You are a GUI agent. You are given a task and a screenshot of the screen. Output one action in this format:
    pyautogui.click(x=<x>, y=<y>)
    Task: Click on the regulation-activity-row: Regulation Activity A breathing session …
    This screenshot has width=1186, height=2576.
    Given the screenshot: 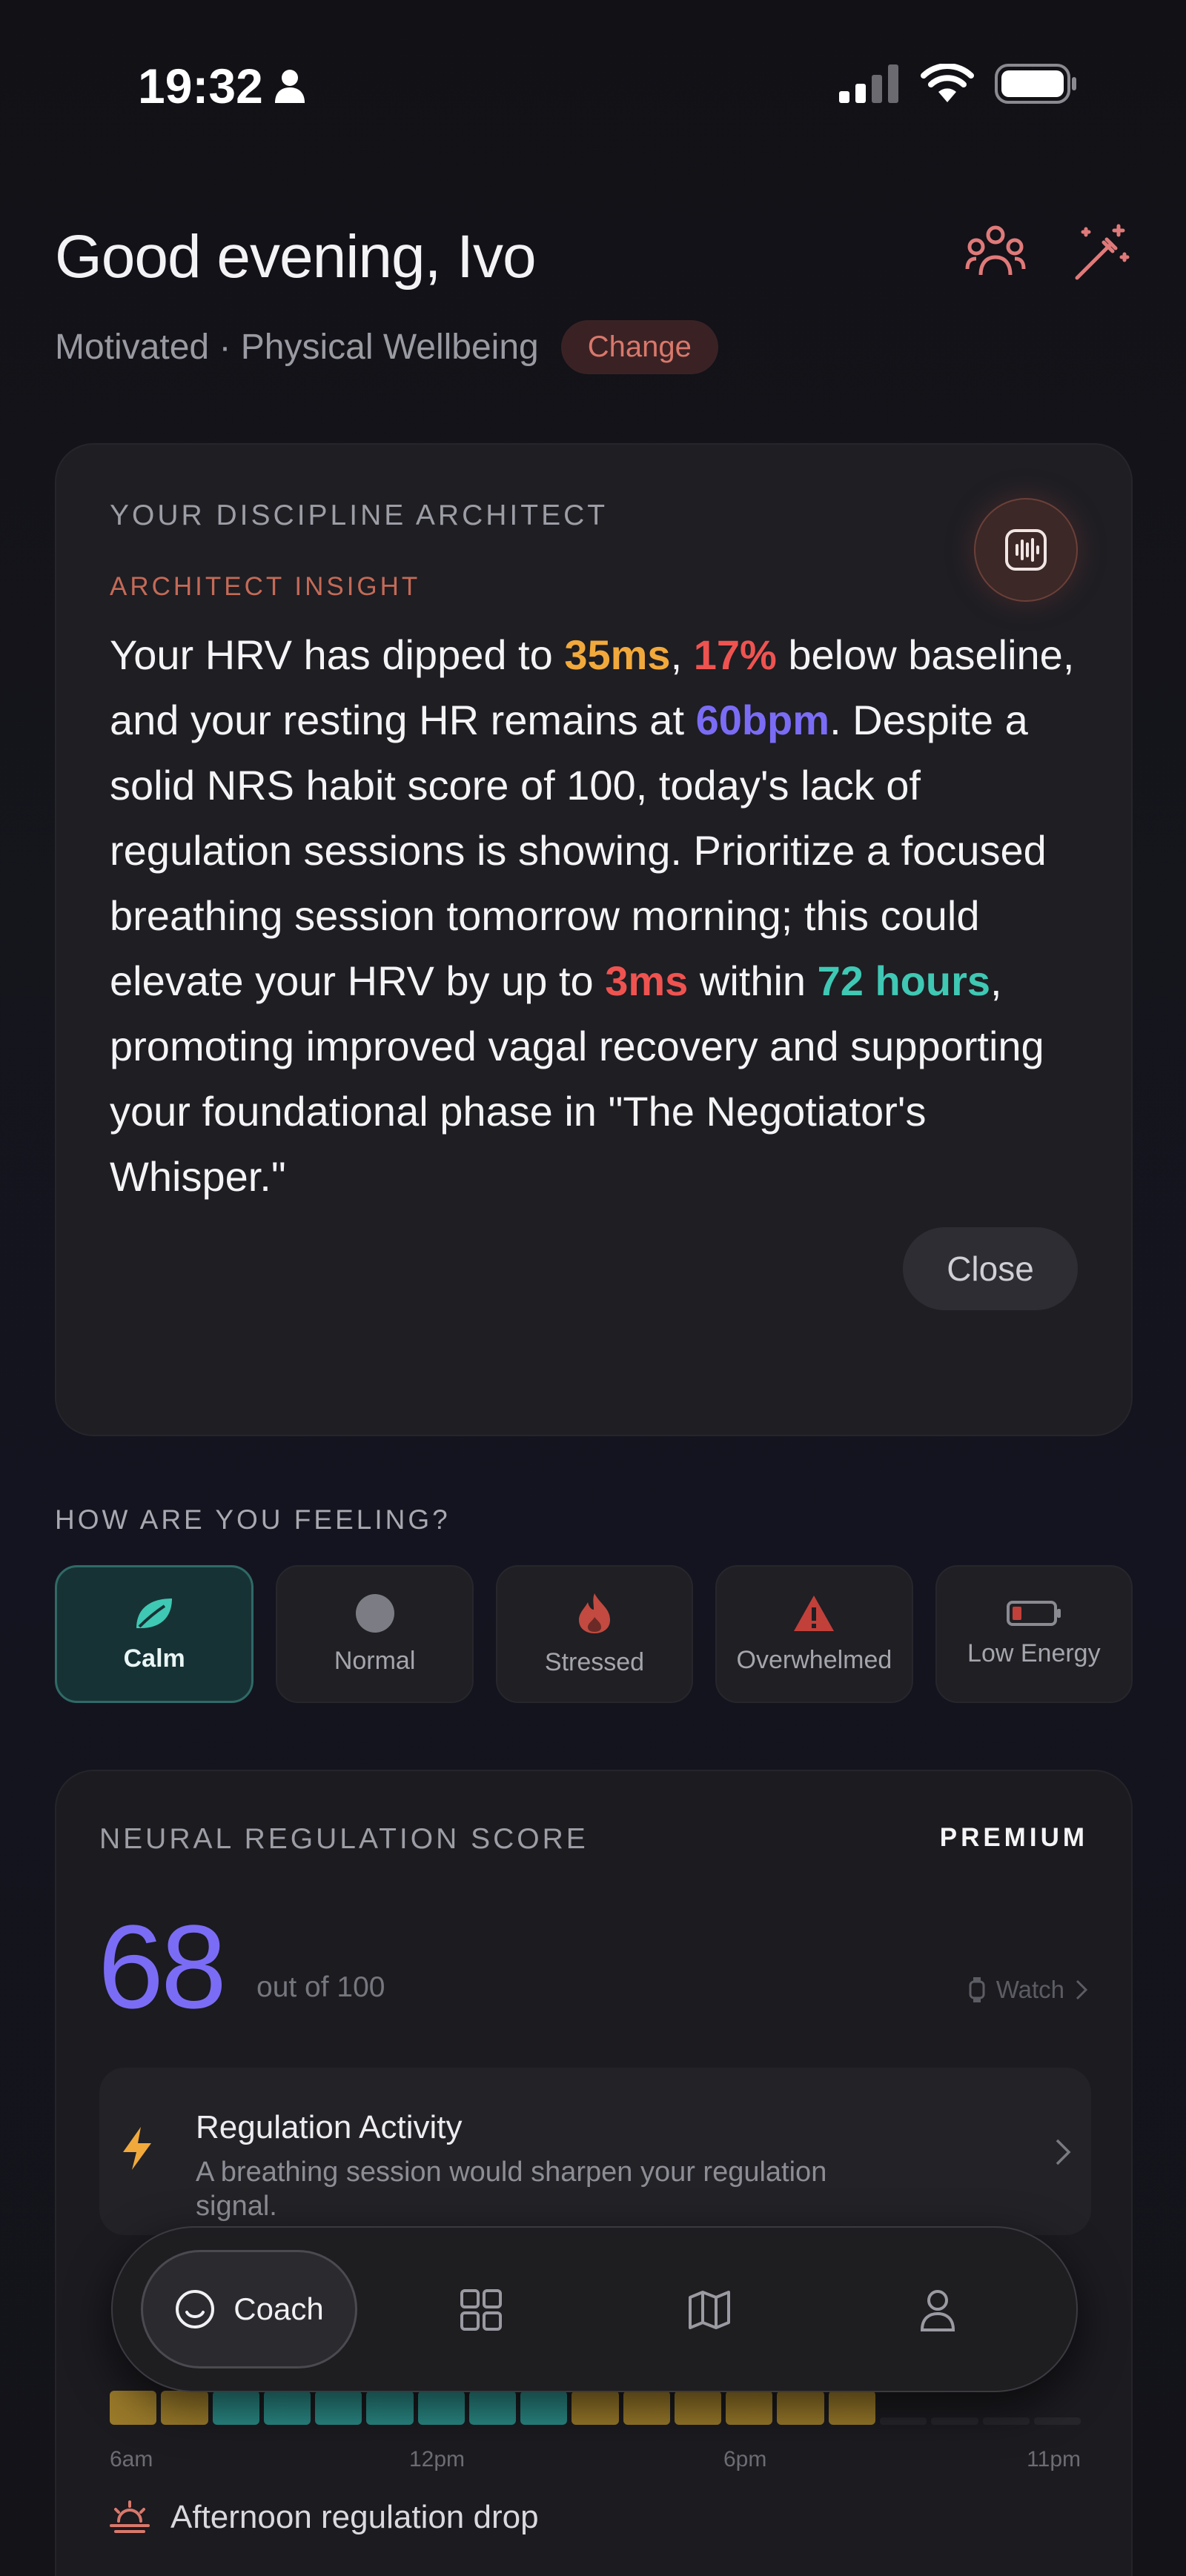 What is the action you would take?
    pyautogui.click(x=595, y=2151)
    